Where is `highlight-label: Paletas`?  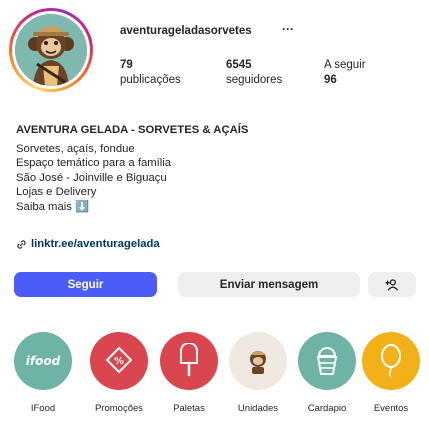
highlight-label: Paletas is located at coordinates (189, 408).